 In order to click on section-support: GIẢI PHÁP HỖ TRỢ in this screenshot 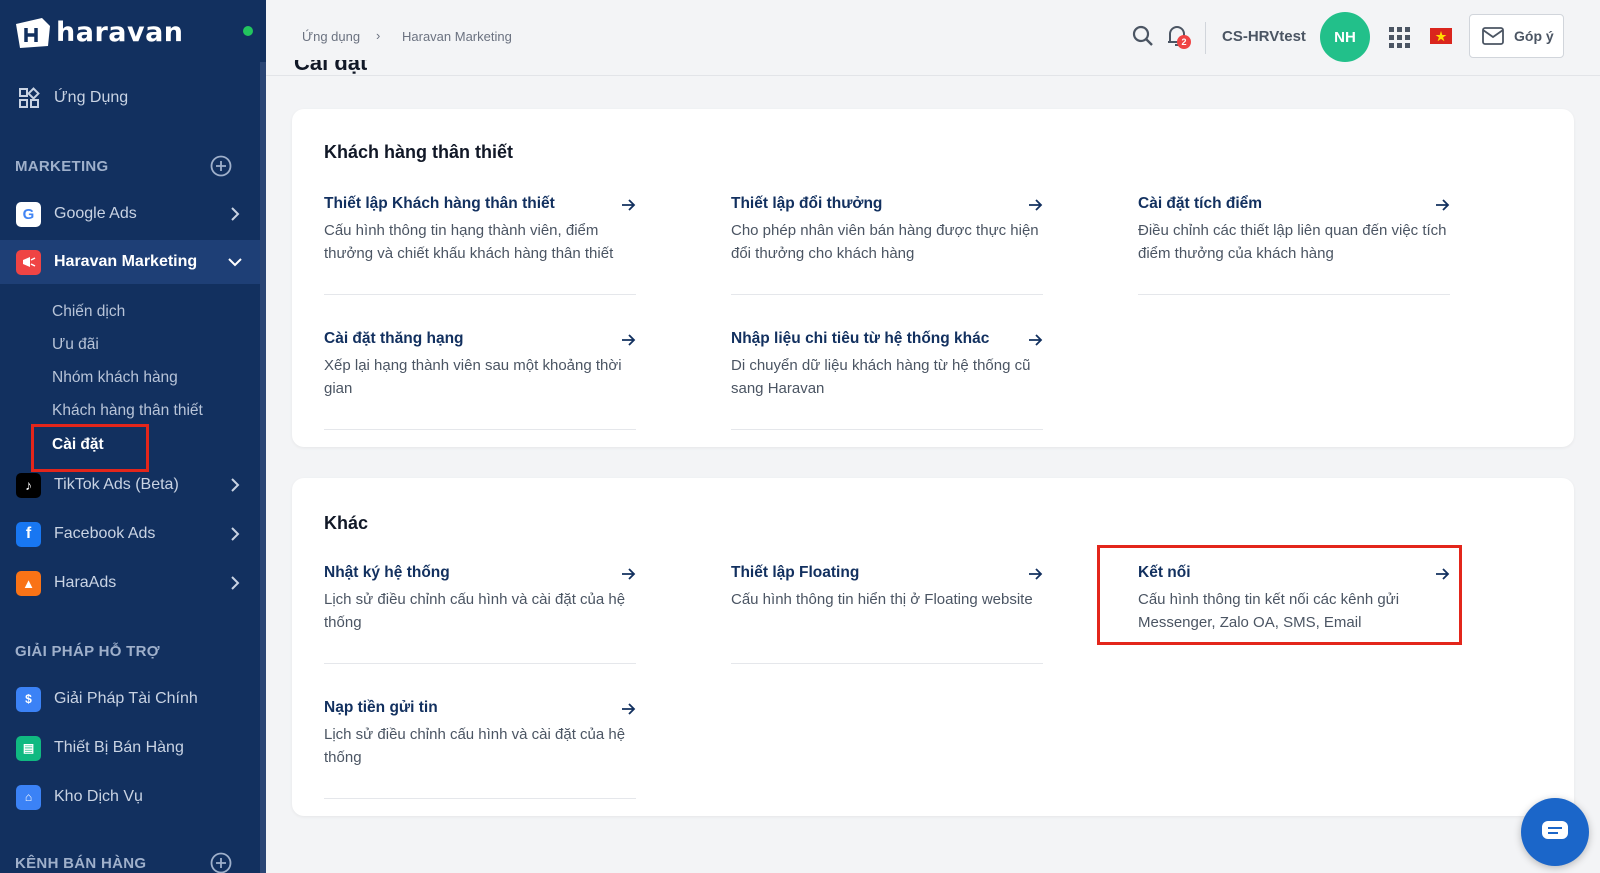, I will do `click(87, 651)`.